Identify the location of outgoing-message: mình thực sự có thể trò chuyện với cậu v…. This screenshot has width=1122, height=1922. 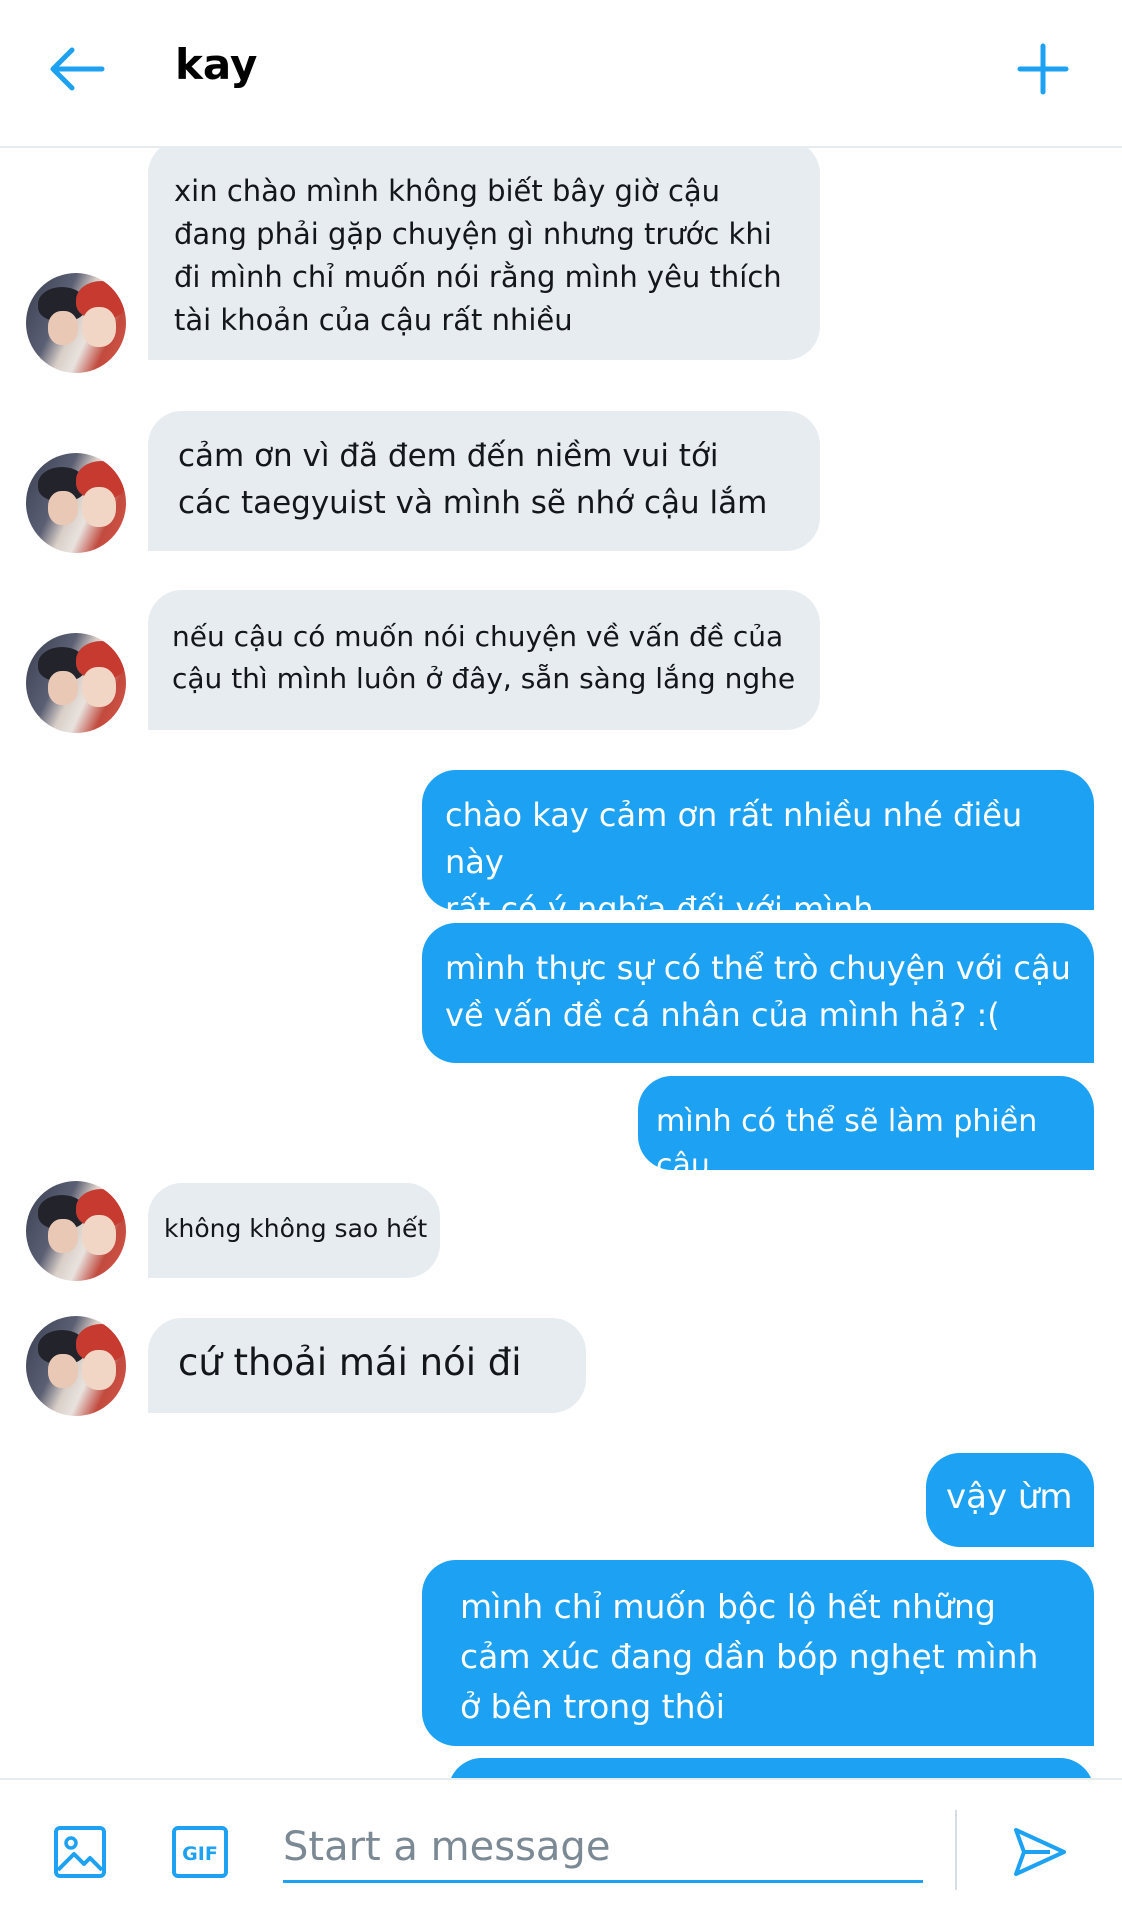
(758, 993).